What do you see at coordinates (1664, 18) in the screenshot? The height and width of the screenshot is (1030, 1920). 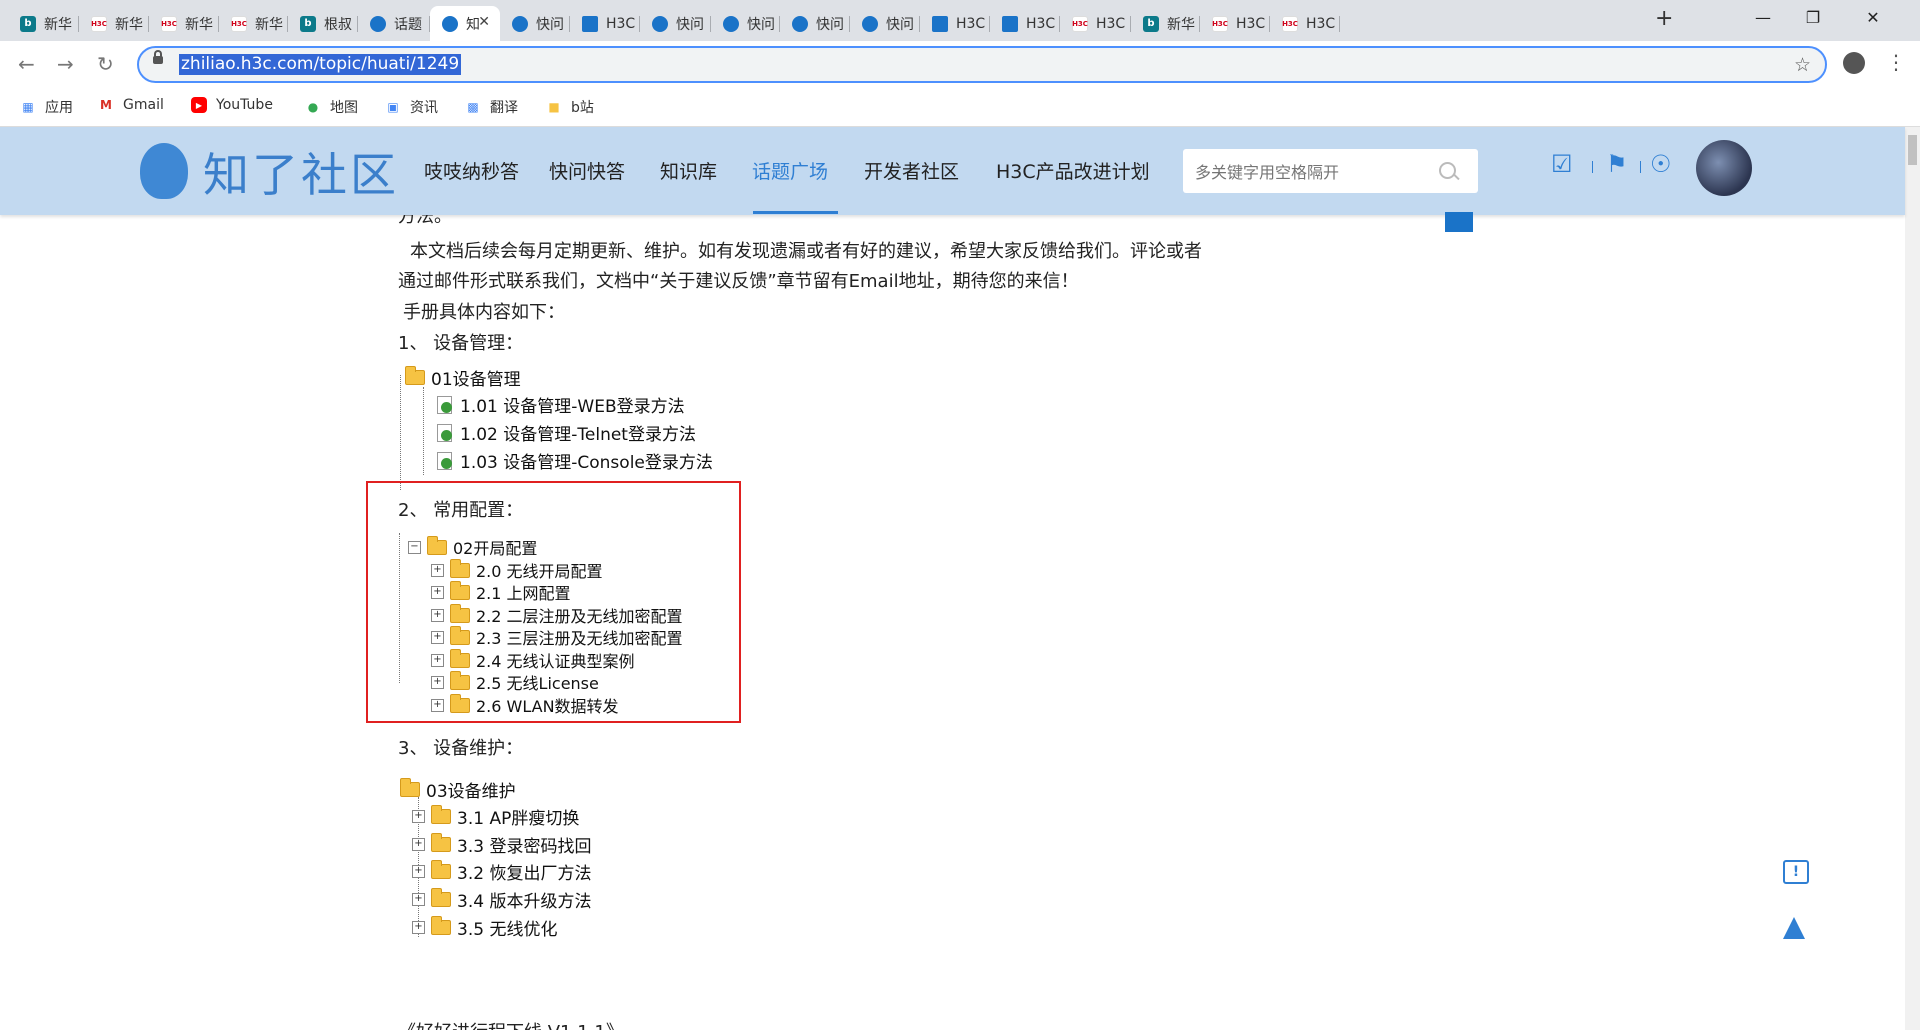 I see `new-tab-button: +` at bounding box center [1664, 18].